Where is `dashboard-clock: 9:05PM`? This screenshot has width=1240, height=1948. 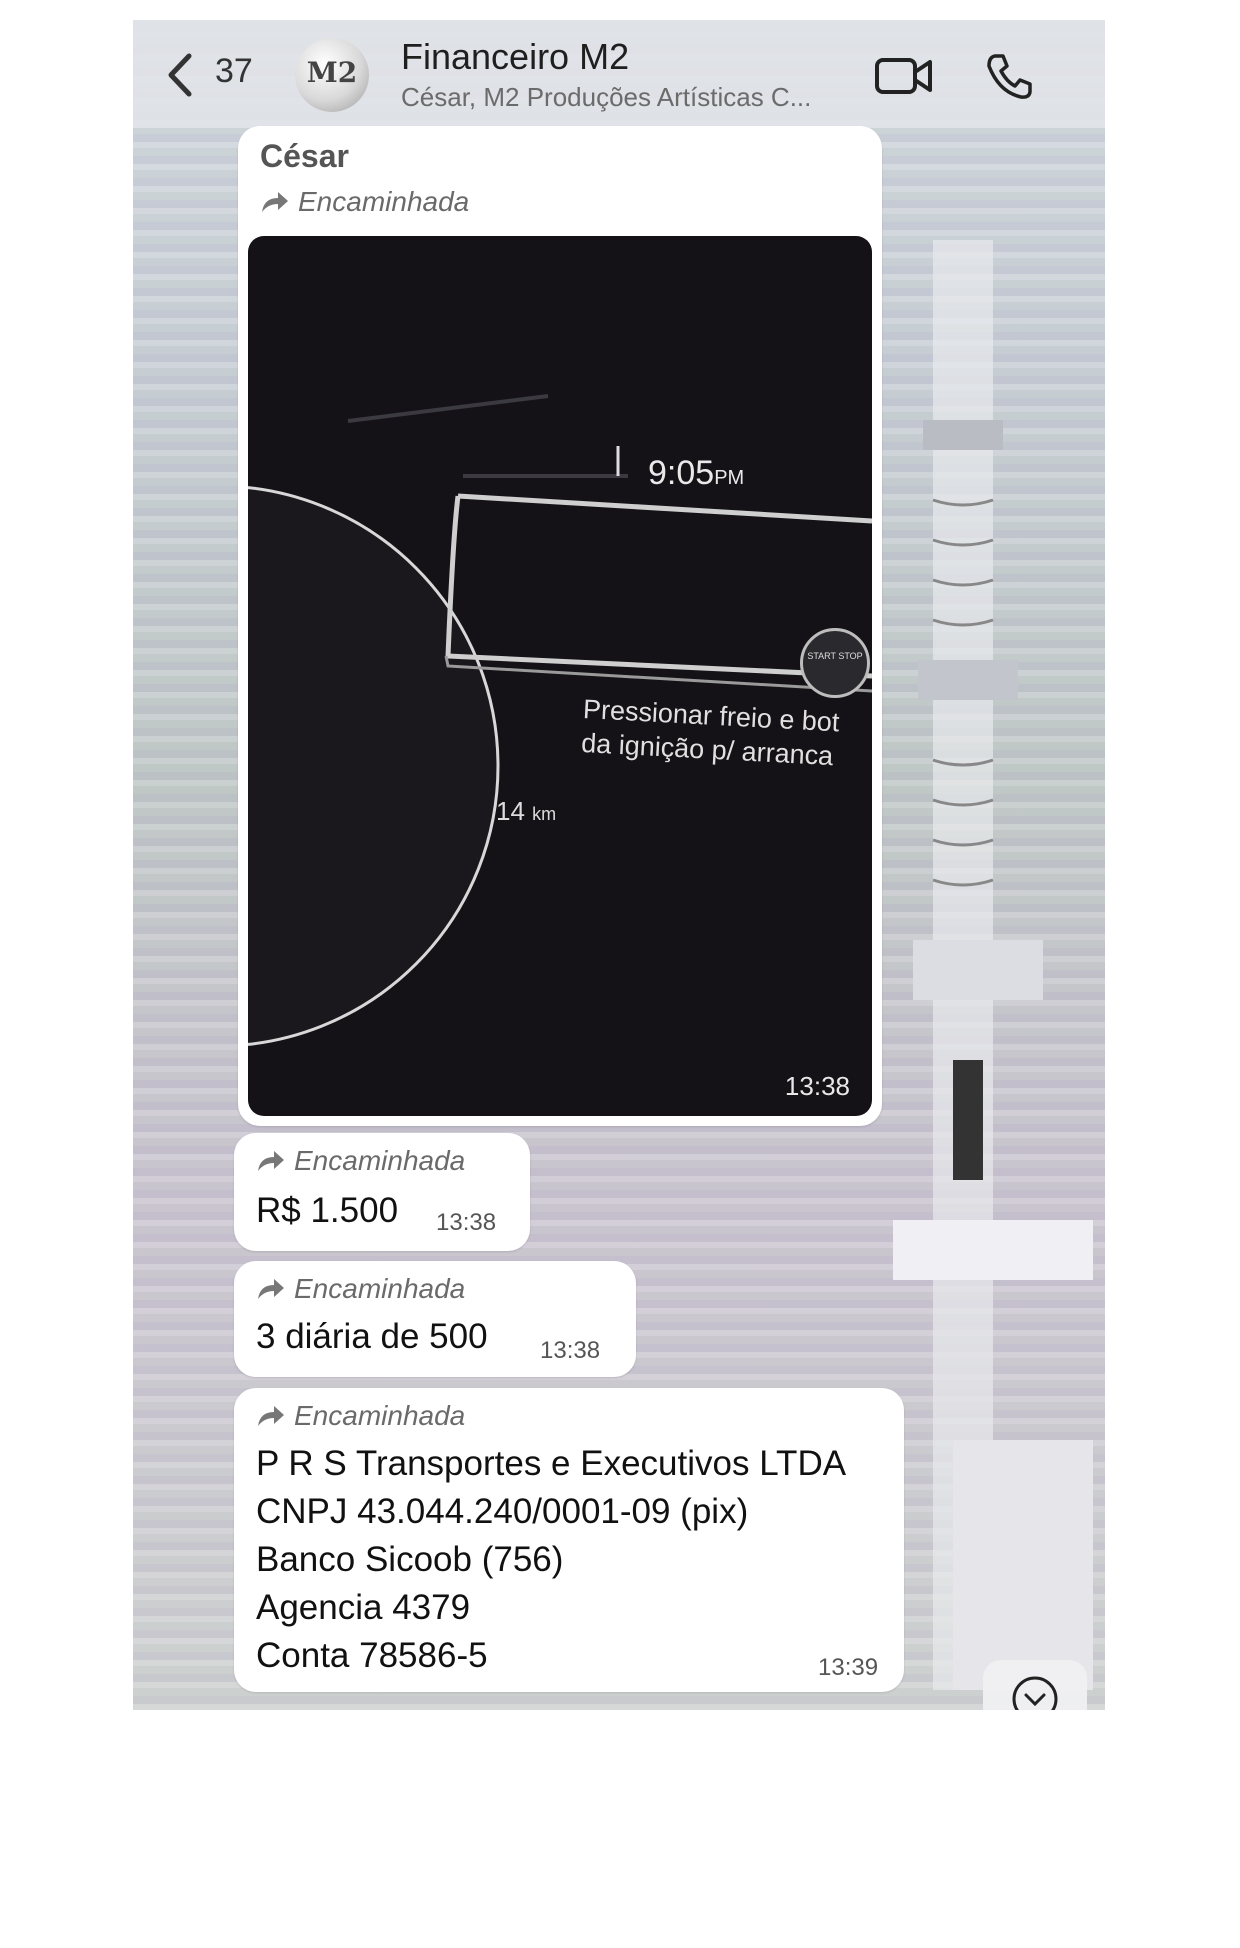
dashboard-clock: 9:05PM is located at coordinates (696, 473).